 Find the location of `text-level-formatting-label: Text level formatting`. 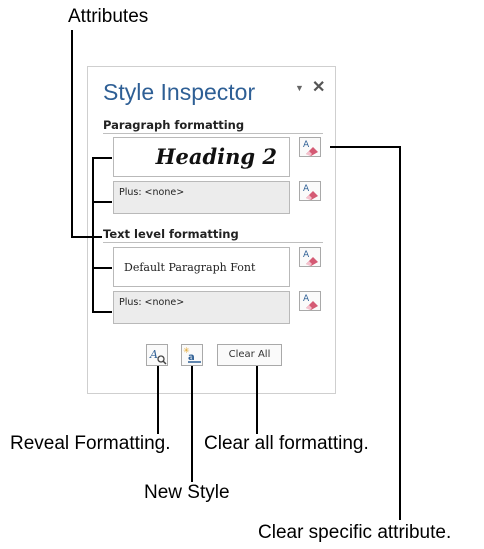

text-level-formatting-label: Text level formatting is located at coordinates (171, 234).